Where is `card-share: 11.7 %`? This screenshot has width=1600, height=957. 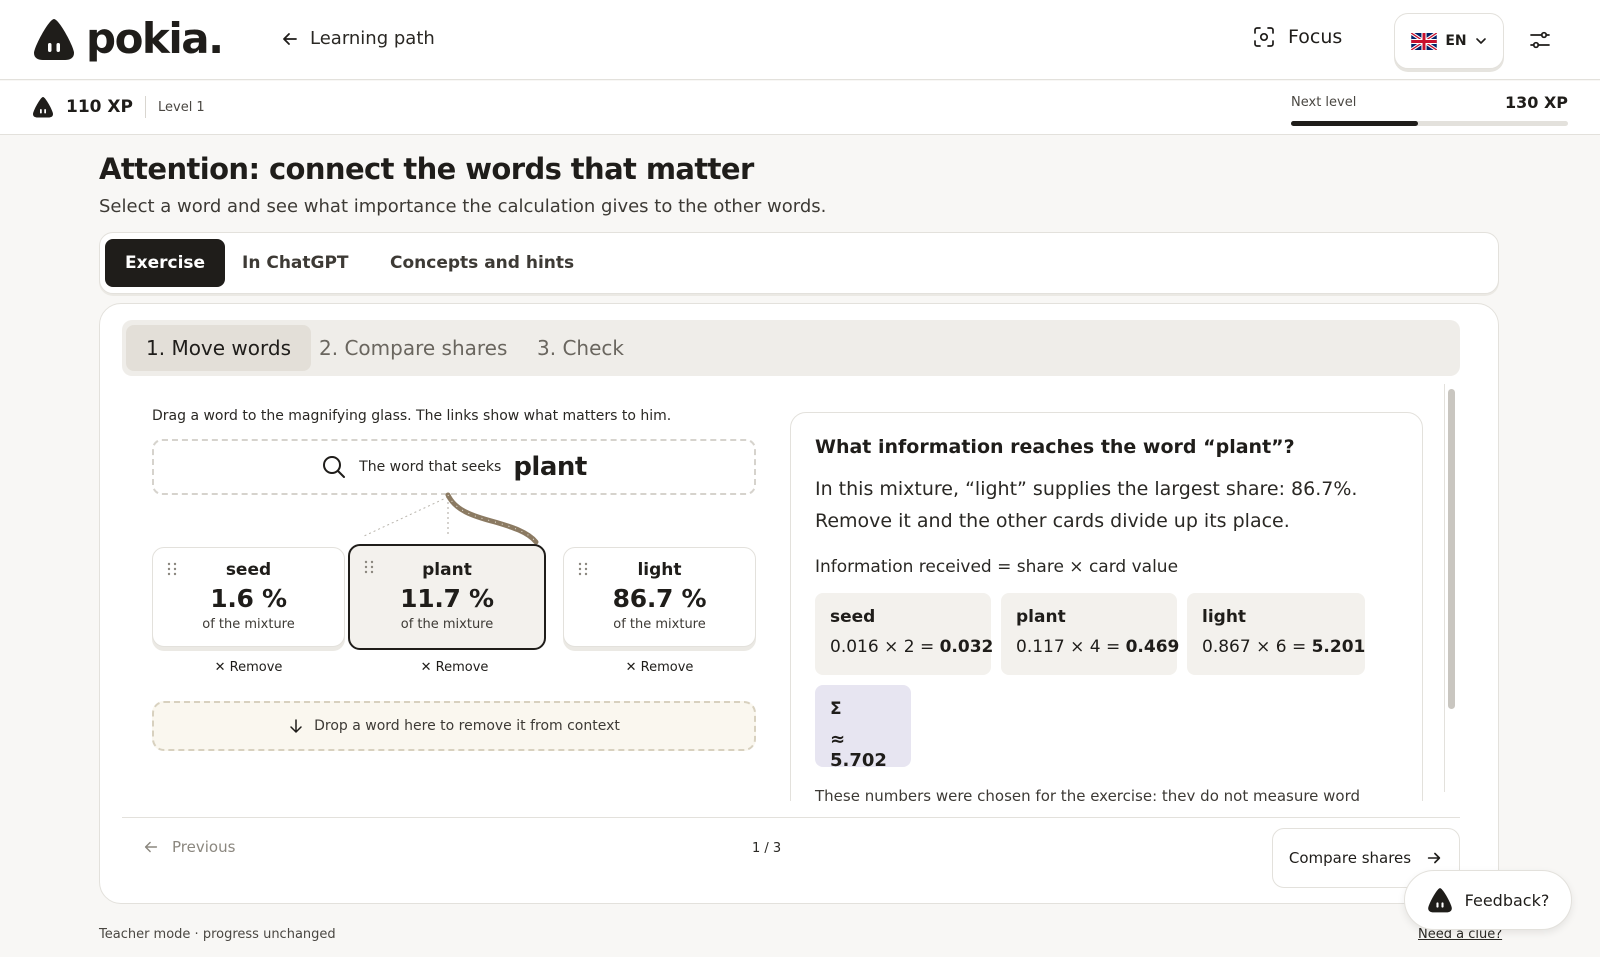 card-share: 11.7 % is located at coordinates (447, 598).